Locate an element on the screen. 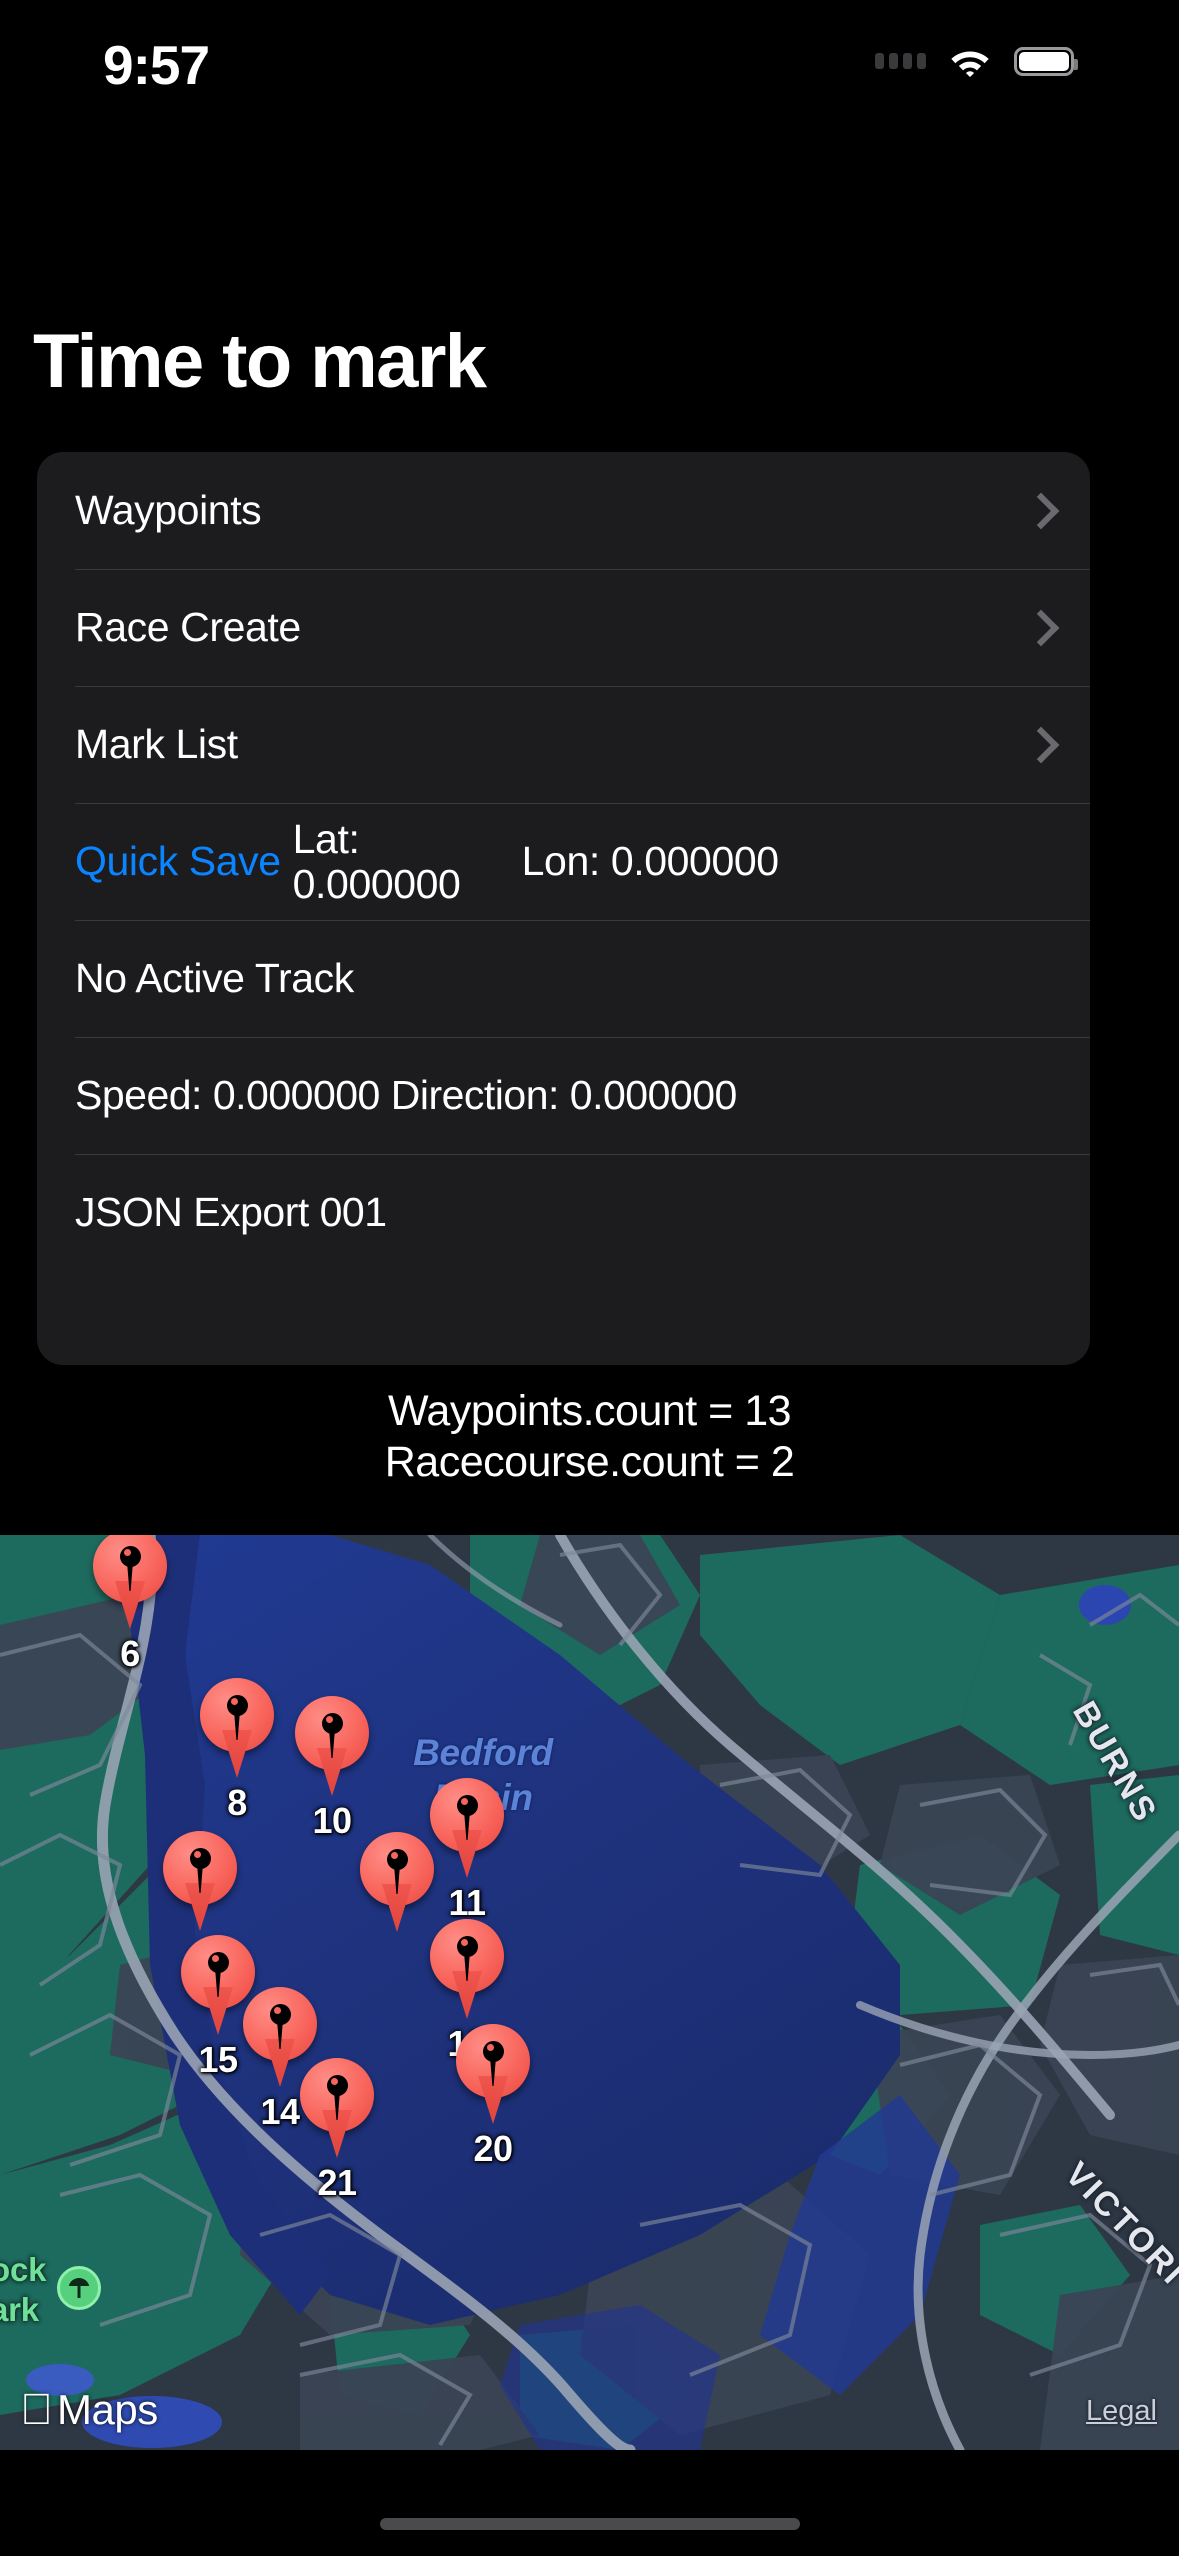 This screenshot has width=1179, height=2556. longitude-readout: Lon: 0.000000 is located at coordinates (650, 861).